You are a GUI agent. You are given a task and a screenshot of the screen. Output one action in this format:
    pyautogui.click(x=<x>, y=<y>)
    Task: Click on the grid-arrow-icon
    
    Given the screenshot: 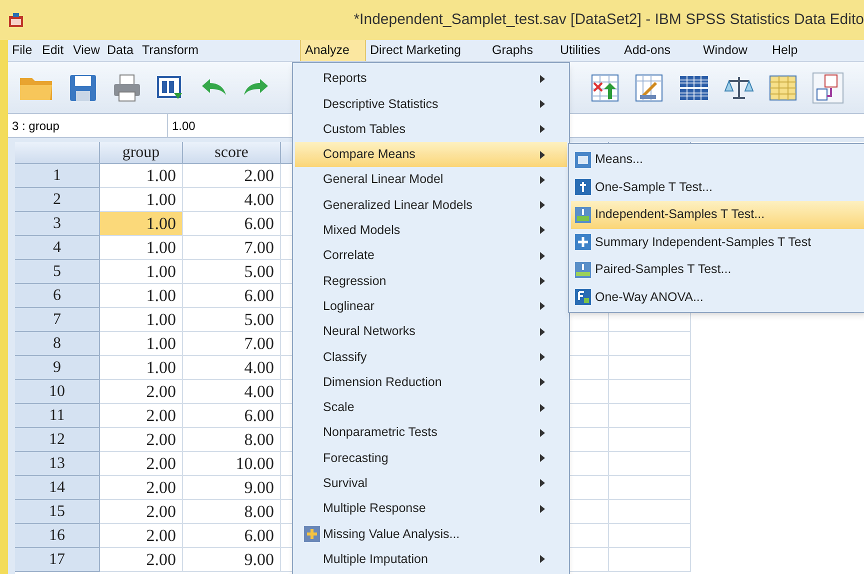 What is the action you would take?
    pyautogui.click(x=605, y=87)
    